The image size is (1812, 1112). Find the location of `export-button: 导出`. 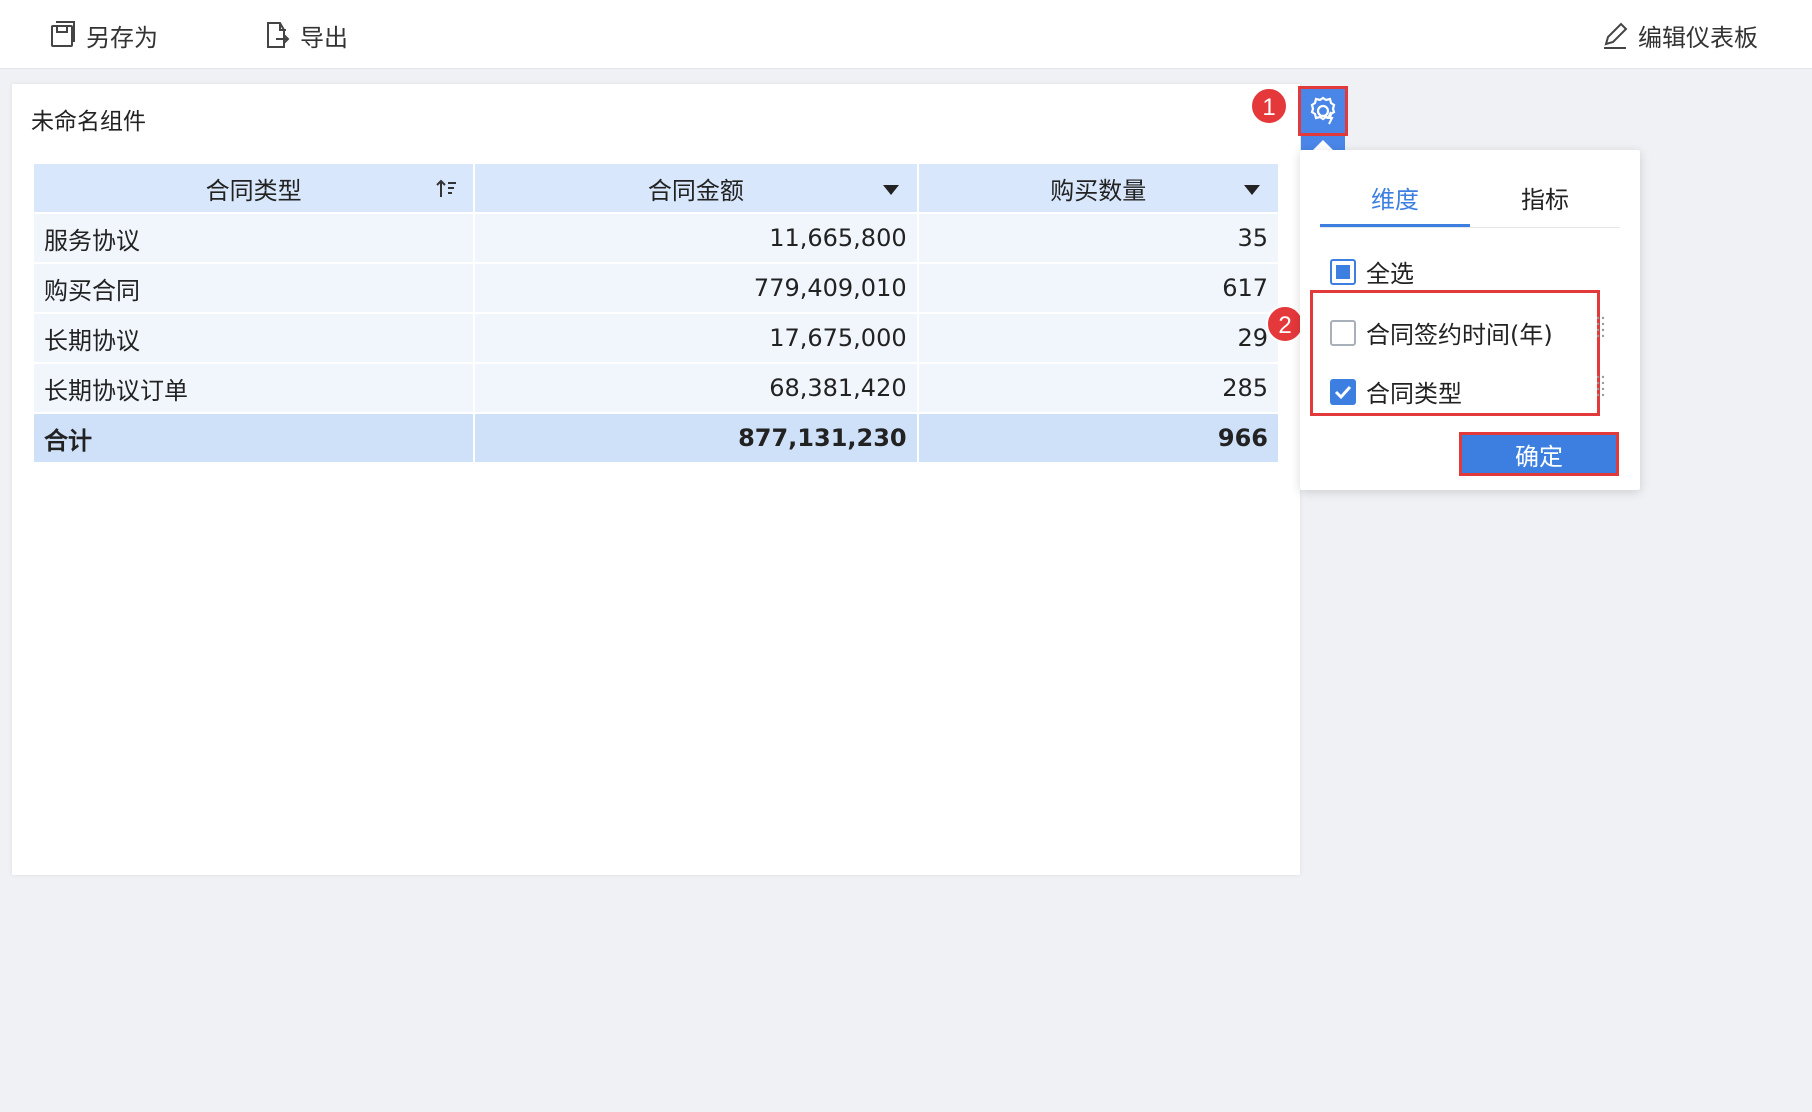

export-button: 导出 is located at coordinates (305, 35).